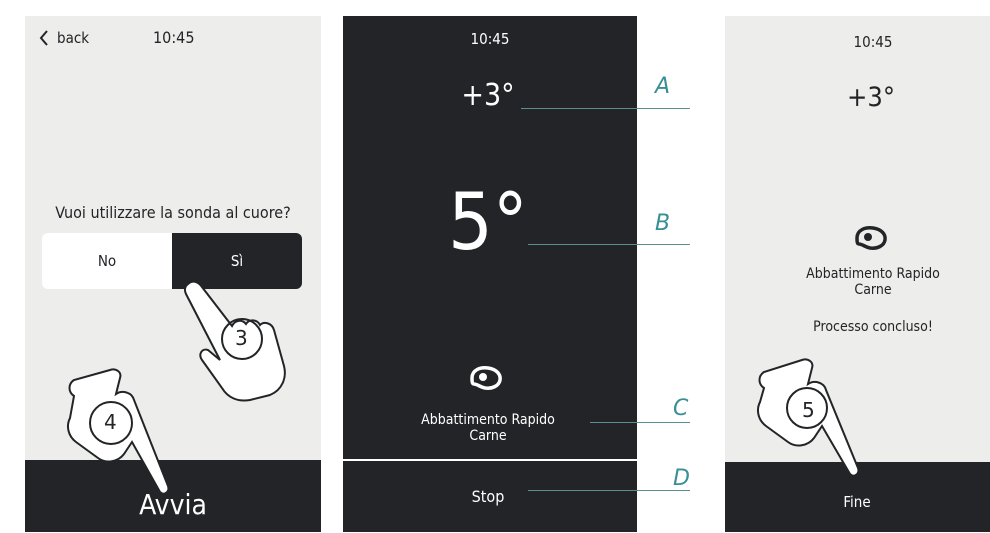  Describe the element at coordinates (173, 212) in the screenshot. I see `probe-question: Vuoi utilizzare la sonda al cuore?` at that location.